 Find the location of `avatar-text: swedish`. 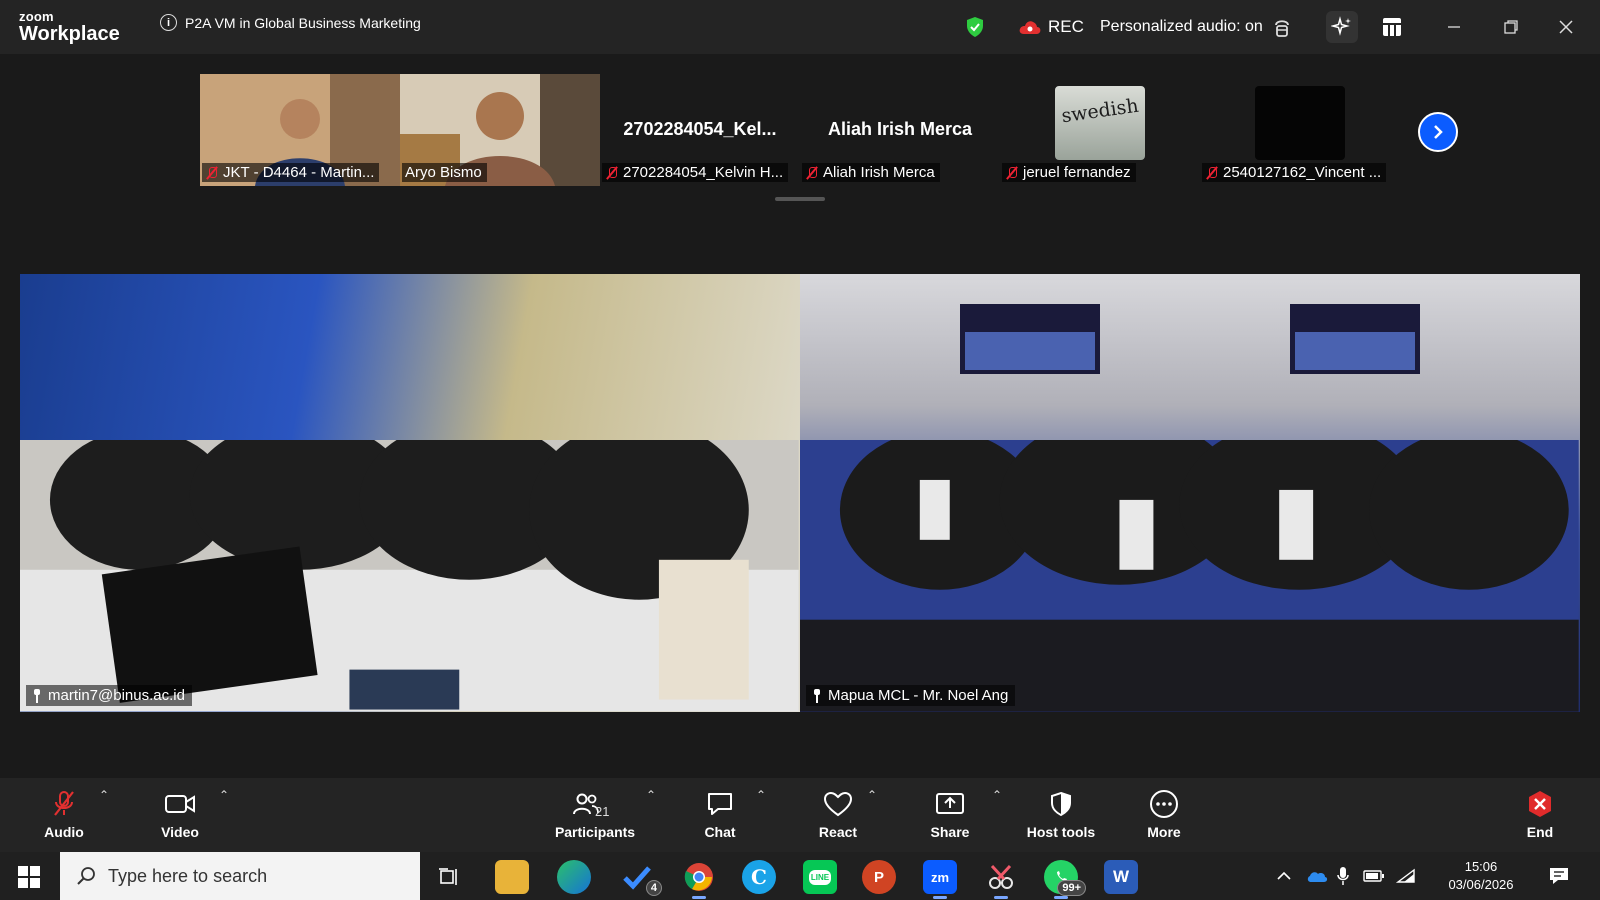

avatar-text: swedish is located at coordinates (1100, 111).